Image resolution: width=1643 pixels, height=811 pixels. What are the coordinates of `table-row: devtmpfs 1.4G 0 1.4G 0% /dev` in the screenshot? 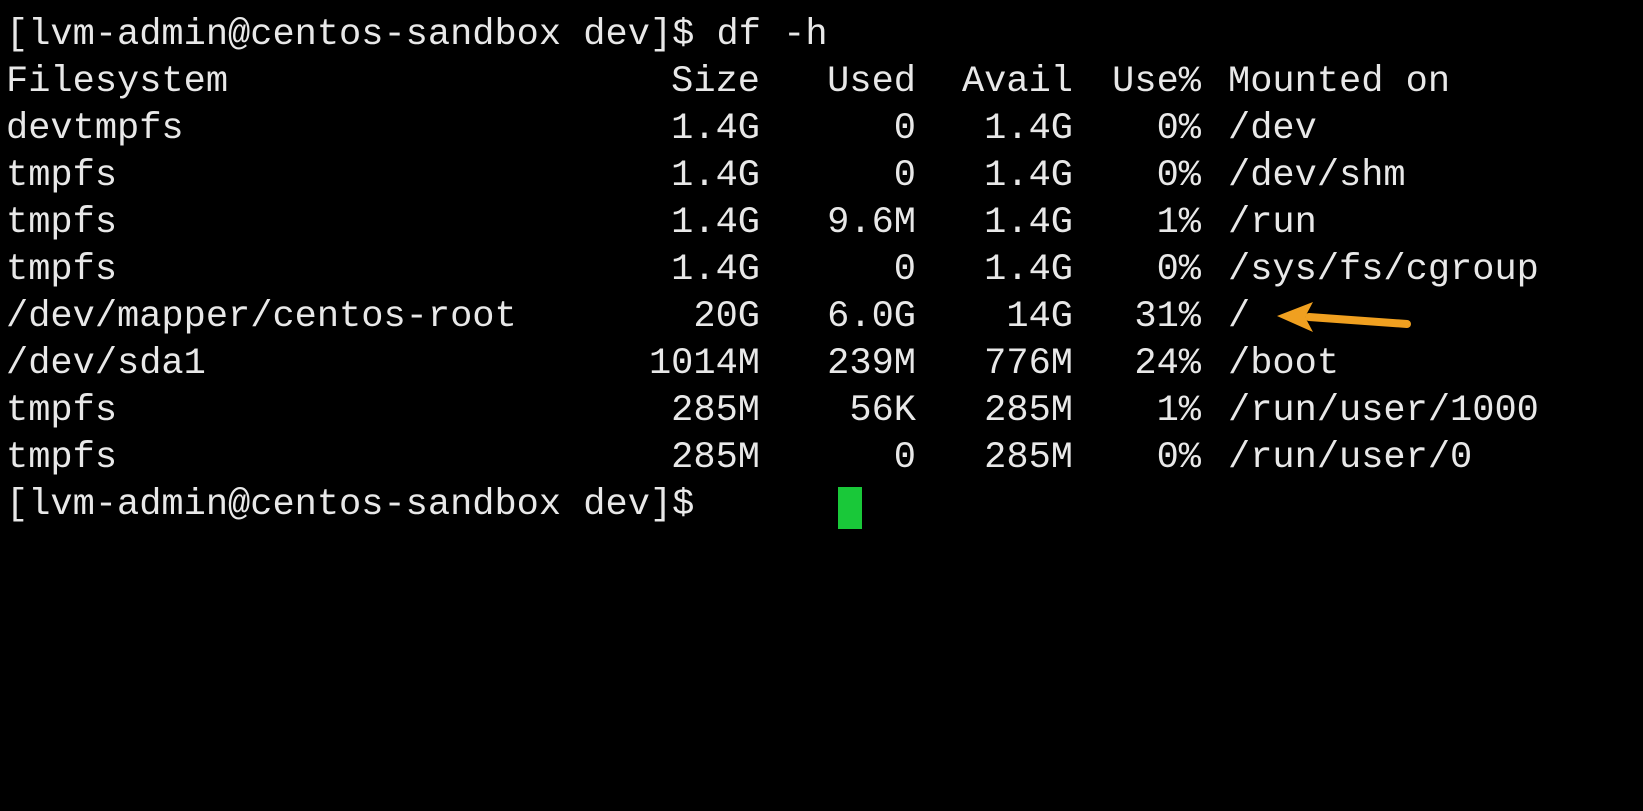 It's located at (821, 129).